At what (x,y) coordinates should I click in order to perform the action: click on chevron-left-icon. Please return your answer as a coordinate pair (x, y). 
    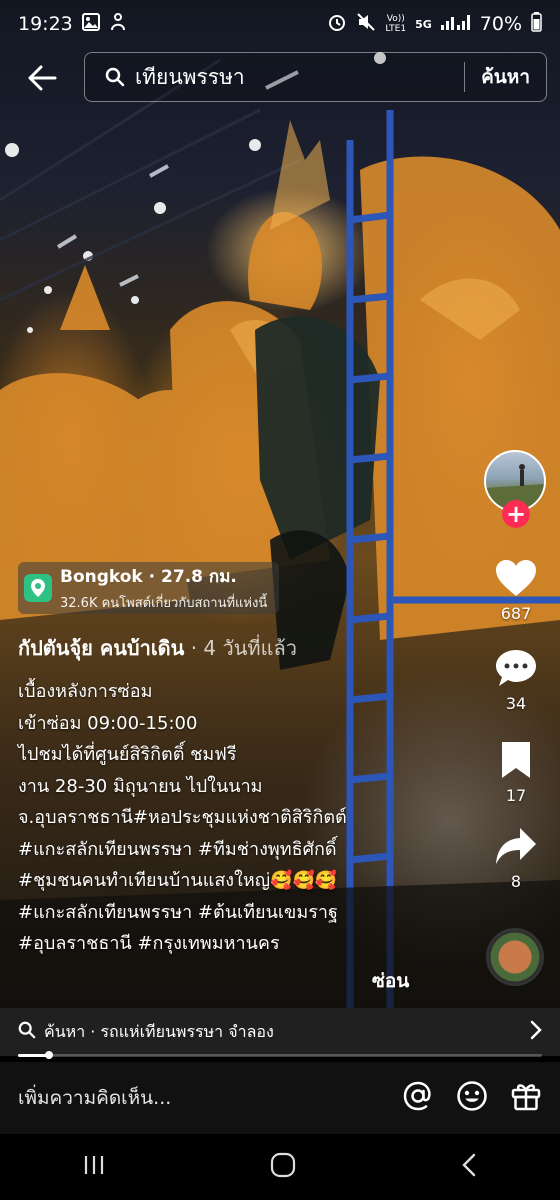
    Looking at the image, I should click on (469, 1165).